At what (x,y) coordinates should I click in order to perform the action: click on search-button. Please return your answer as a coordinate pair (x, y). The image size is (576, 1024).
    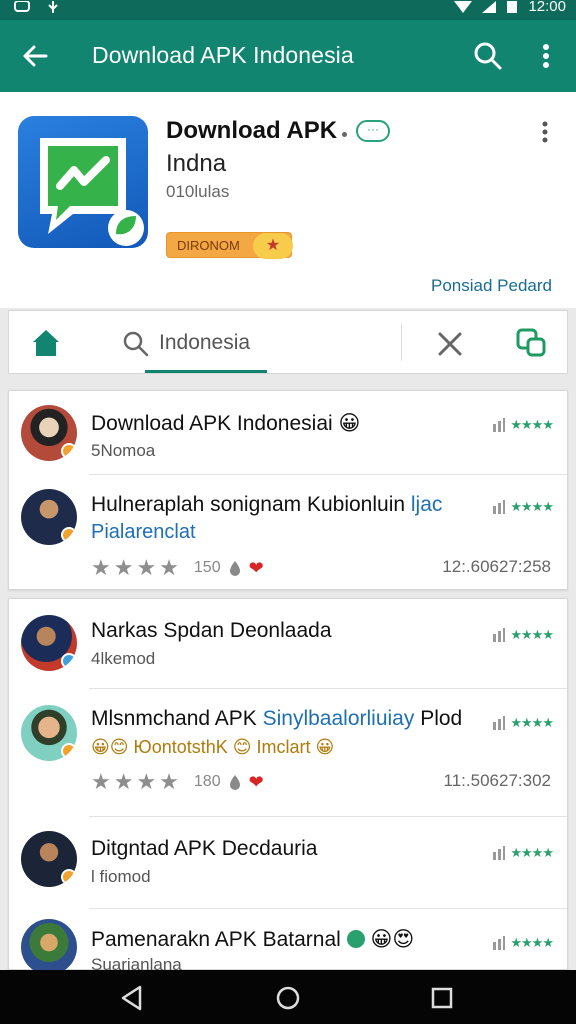
    Looking at the image, I should click on (488, 56).